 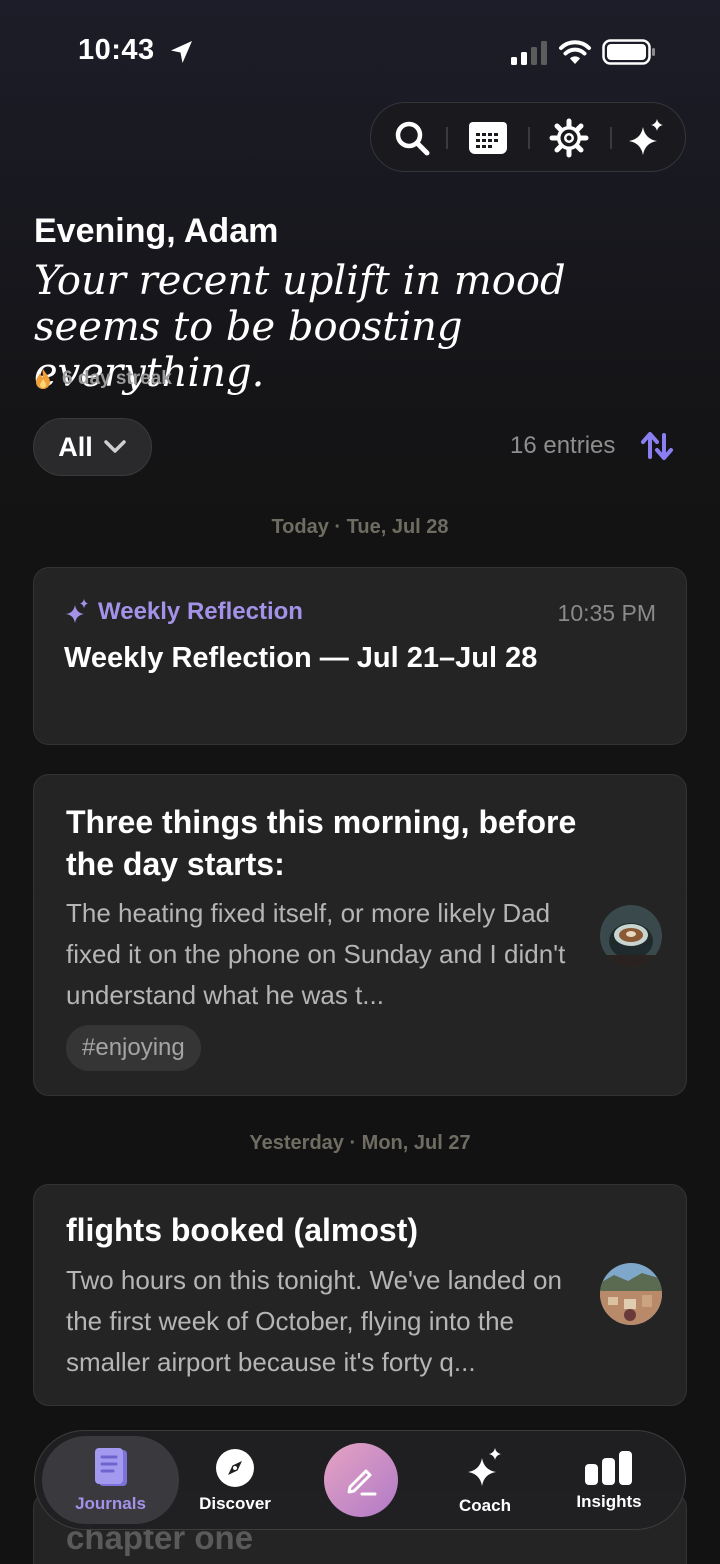 I want to click on journal-book-icon, so click(x=110, y=1467).